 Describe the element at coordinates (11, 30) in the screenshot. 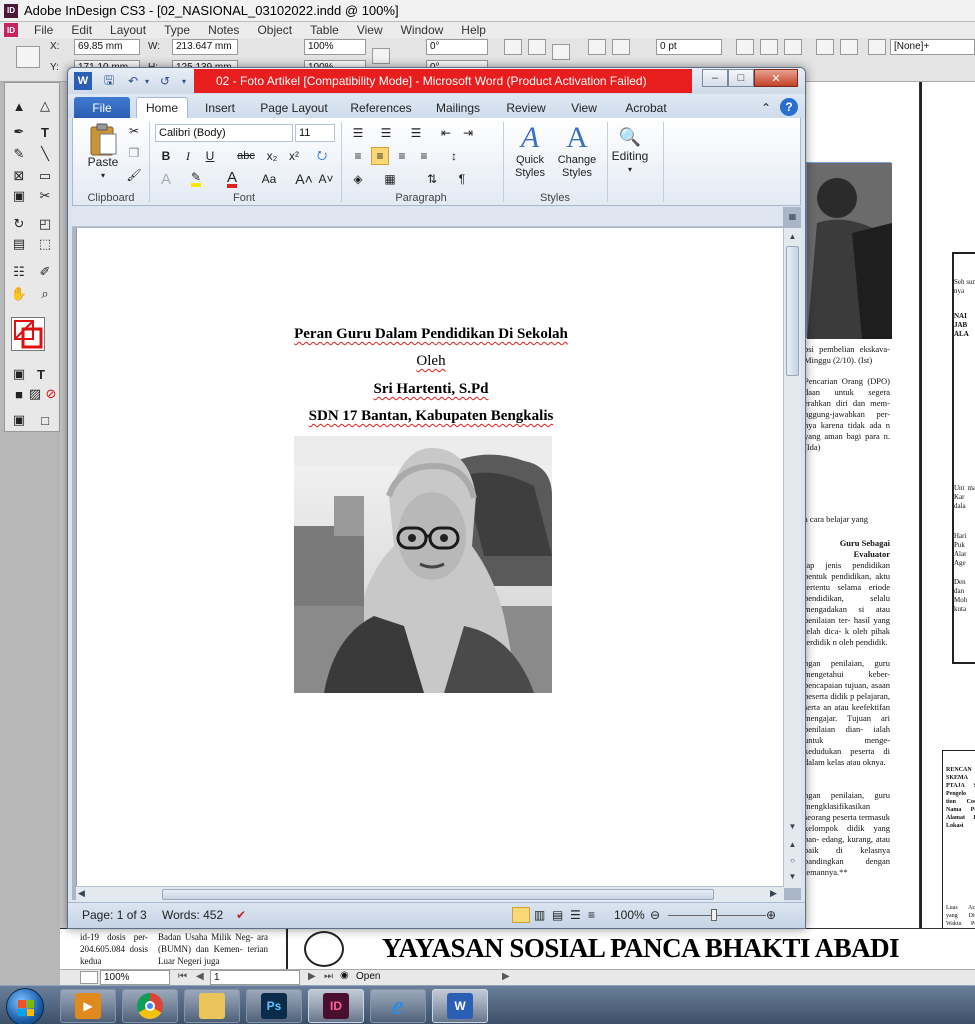

I see `indesign-app-icon: ID` at that location.